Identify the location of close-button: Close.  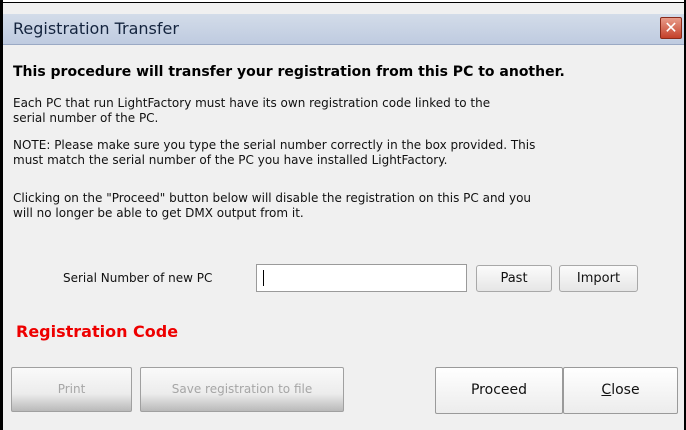
(620, 390).